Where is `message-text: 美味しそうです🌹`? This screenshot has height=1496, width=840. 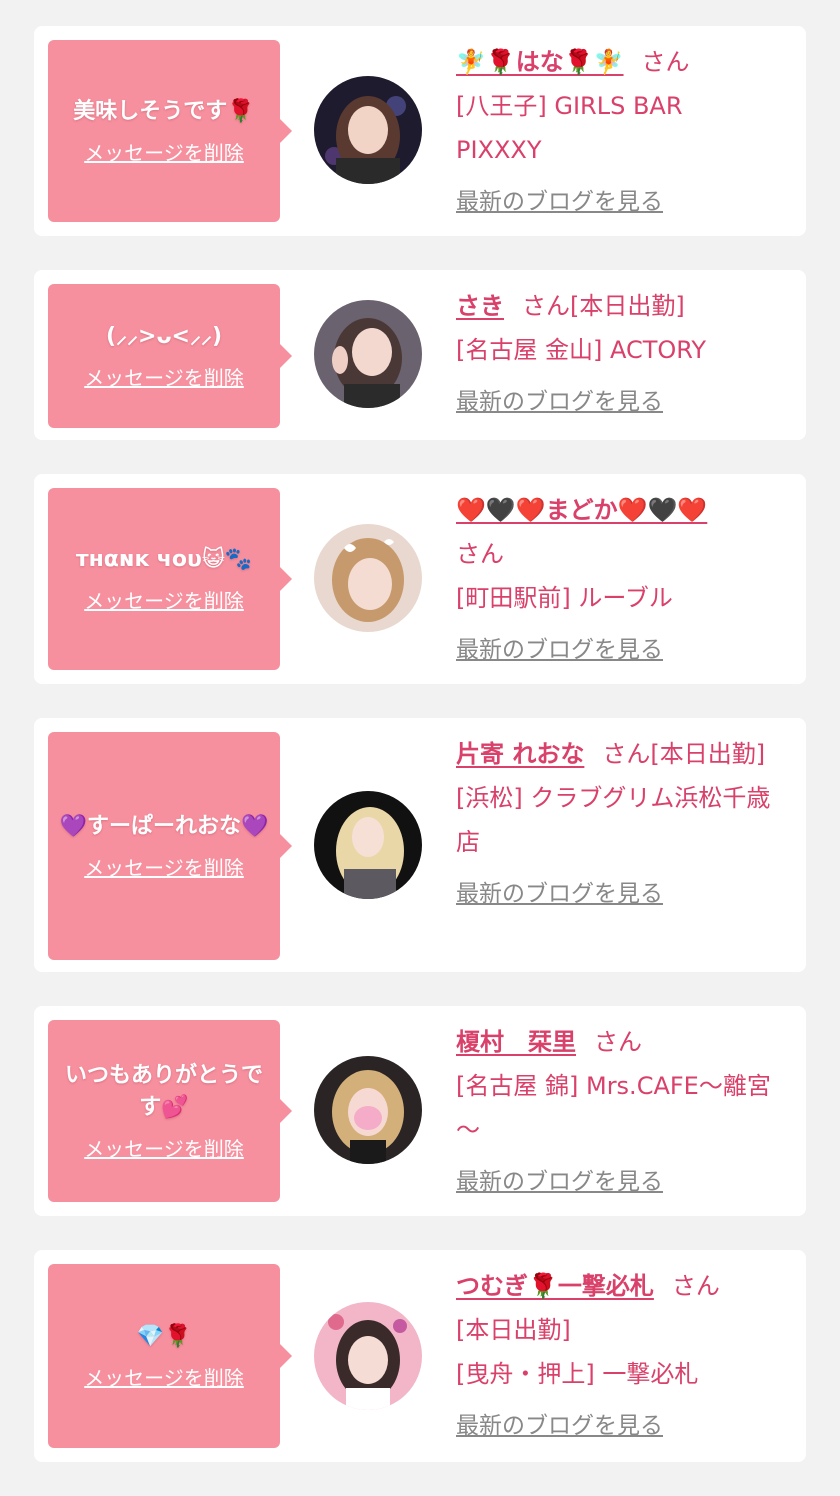 message-text: 美味しそうです🌹 is located at coordinates (164, 111).